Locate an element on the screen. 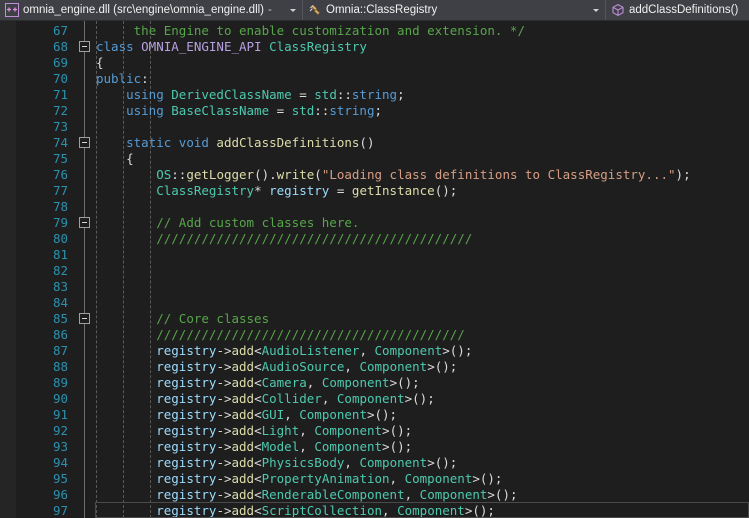 This screenshot has width=749, height=518. code-text: registry->add<Model, Component>(); is located at coordinates (254, 447).